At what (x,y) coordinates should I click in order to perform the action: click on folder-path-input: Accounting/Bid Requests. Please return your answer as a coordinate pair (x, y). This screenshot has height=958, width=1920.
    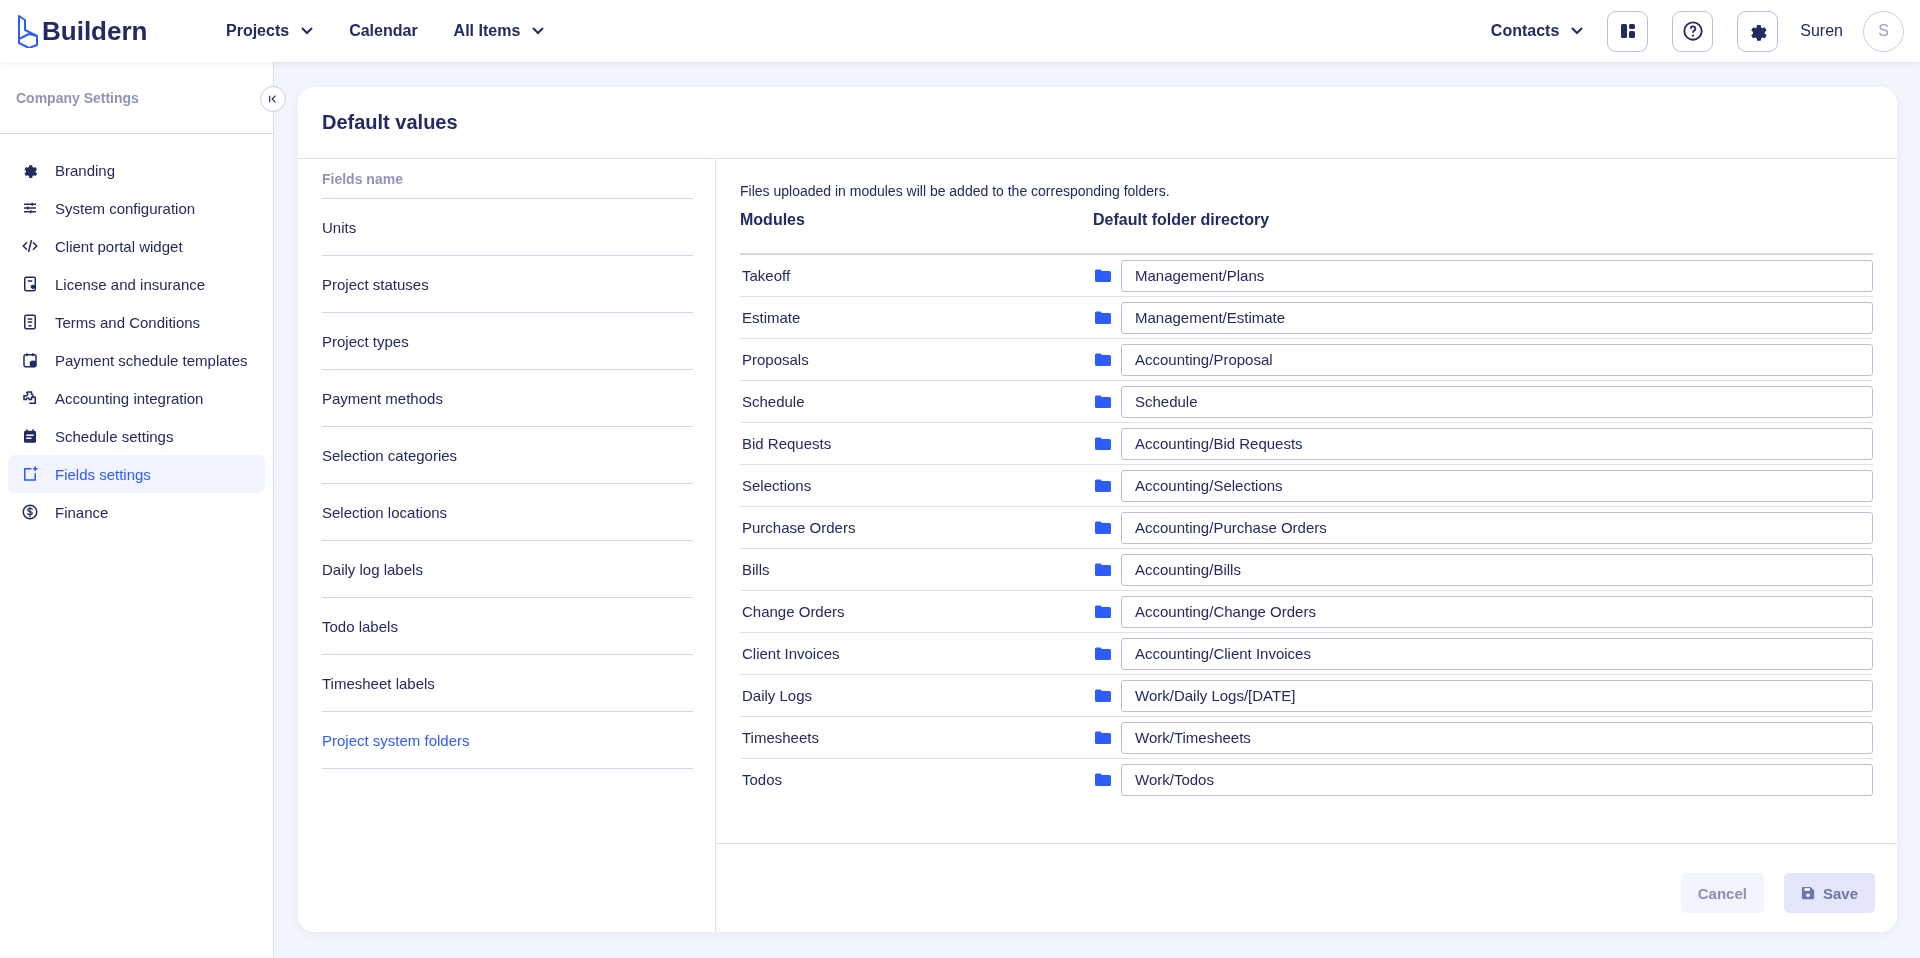
    Looking at the image, I should click on (1497, 443).